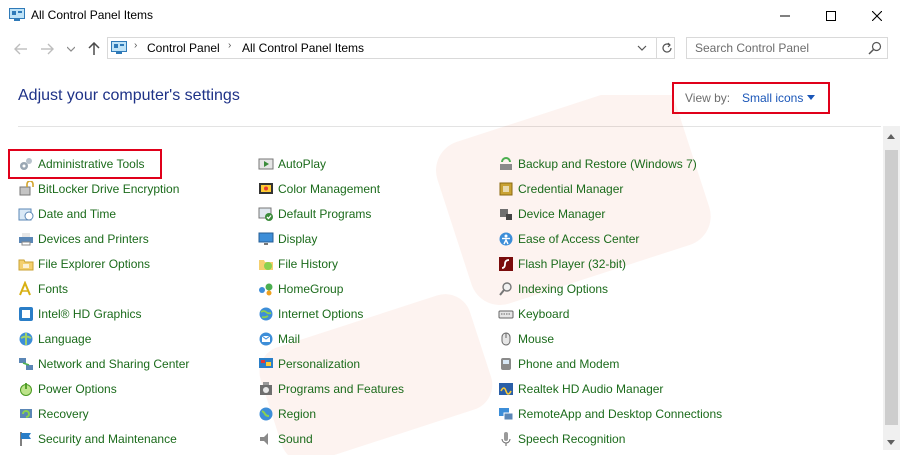  Describe the element at coordinates (71, 49) in the screenshot. I see `recent-locations-button` at that location.